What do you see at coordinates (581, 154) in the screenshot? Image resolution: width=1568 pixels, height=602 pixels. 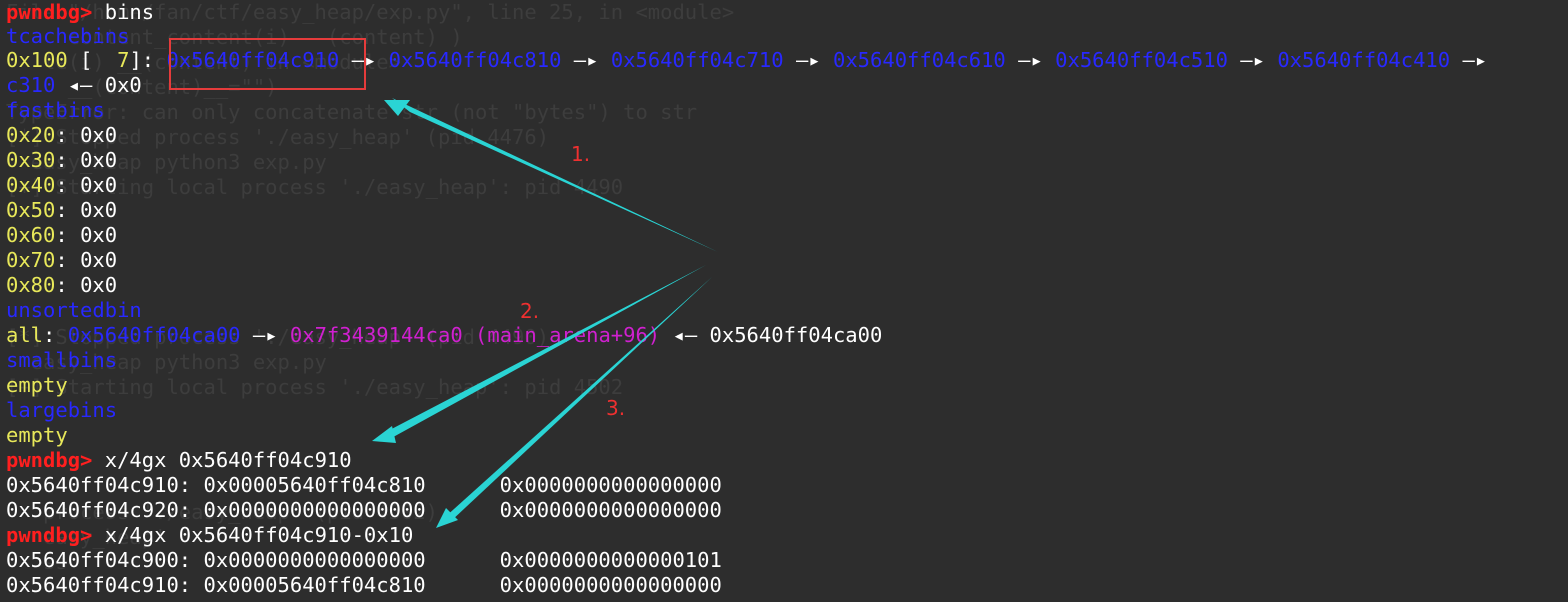 I see `step-label-1: 1.` at bounding box center [581, 154].